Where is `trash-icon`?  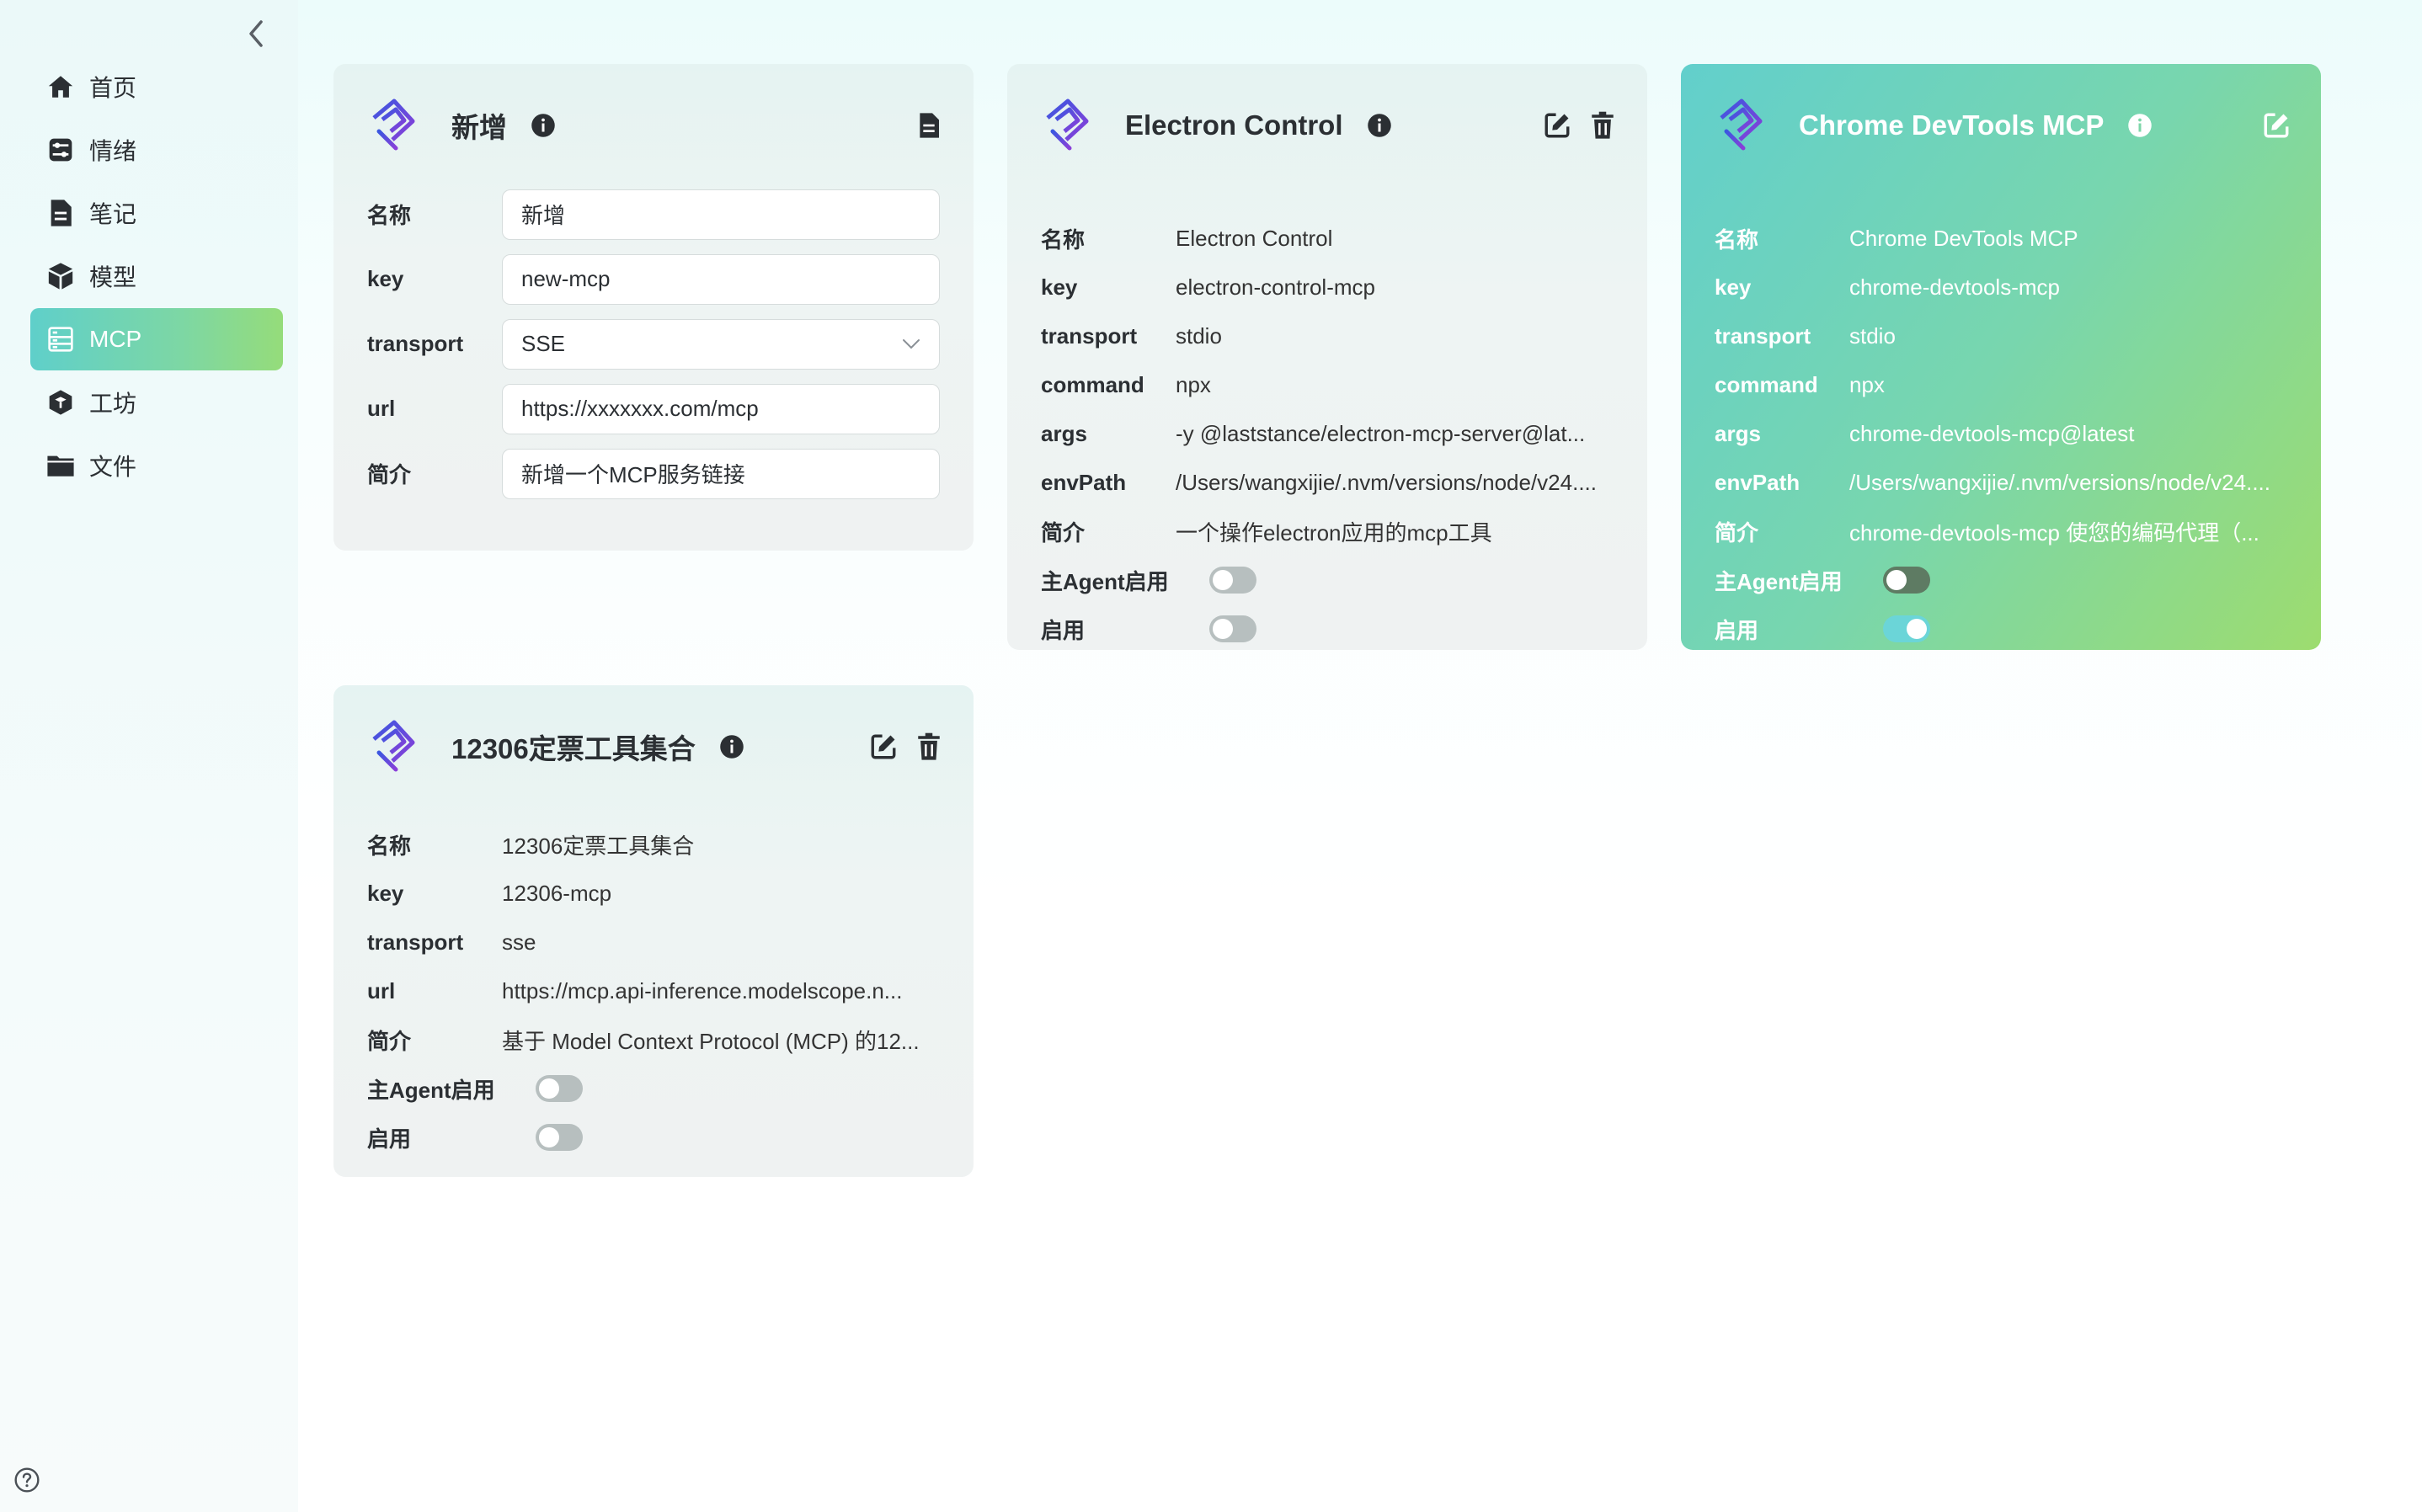 trash-icon is located at coordinates (929, 746).